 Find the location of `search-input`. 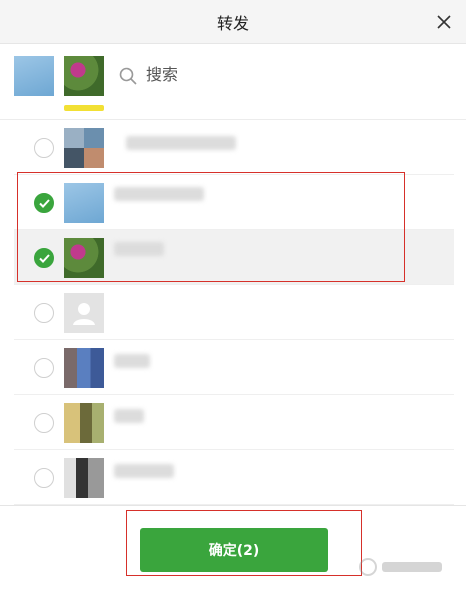

search-input is located at coordinates (246, 76).